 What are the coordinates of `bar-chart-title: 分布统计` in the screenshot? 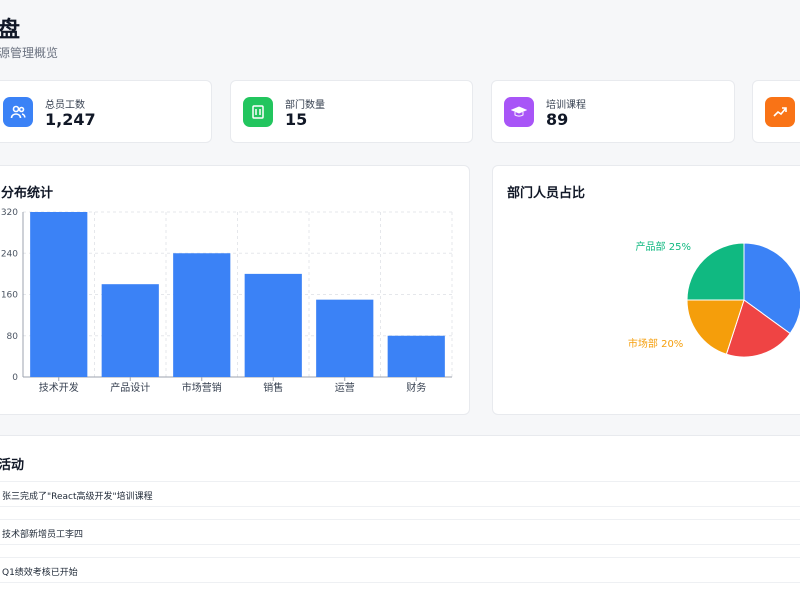 It's located at (27, 193).